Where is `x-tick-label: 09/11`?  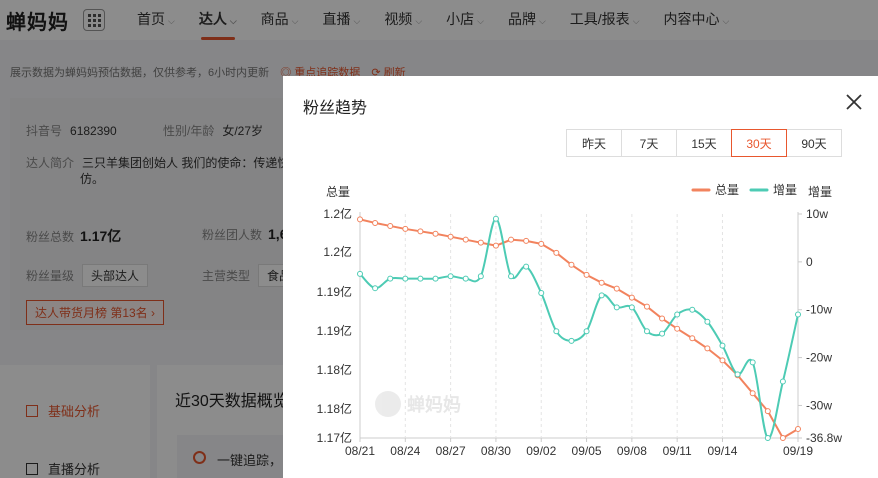
x-tick-label: 09/11 is located at coordinates (677, 451).